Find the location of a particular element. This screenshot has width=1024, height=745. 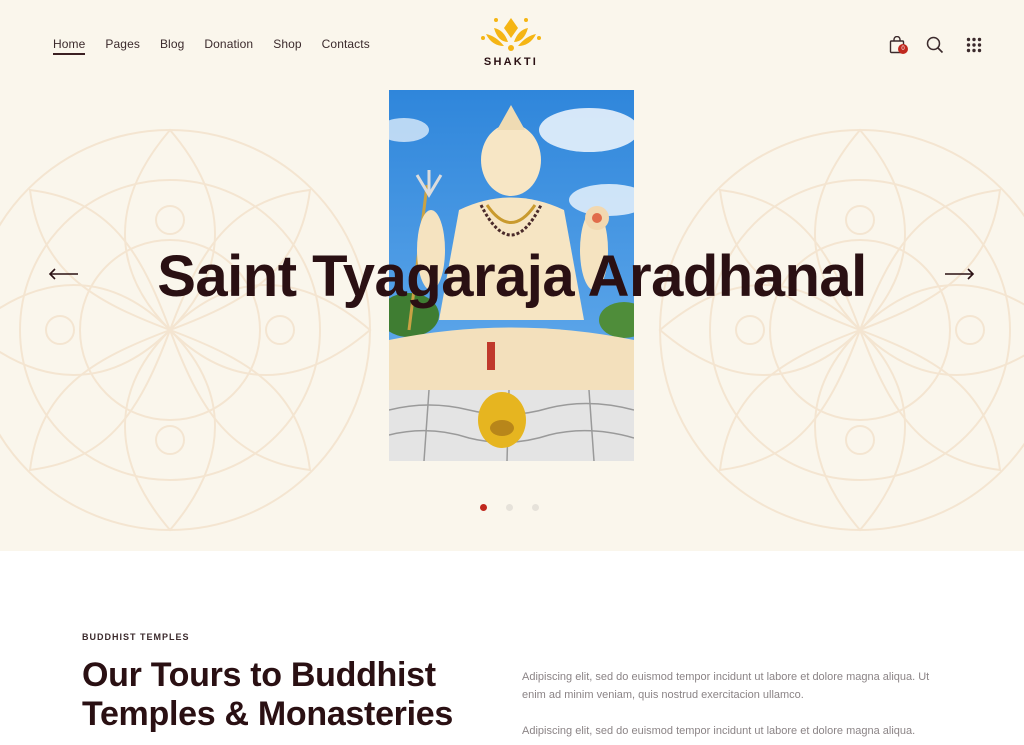

arrow-left-icon is located at coordinates (63, 274).